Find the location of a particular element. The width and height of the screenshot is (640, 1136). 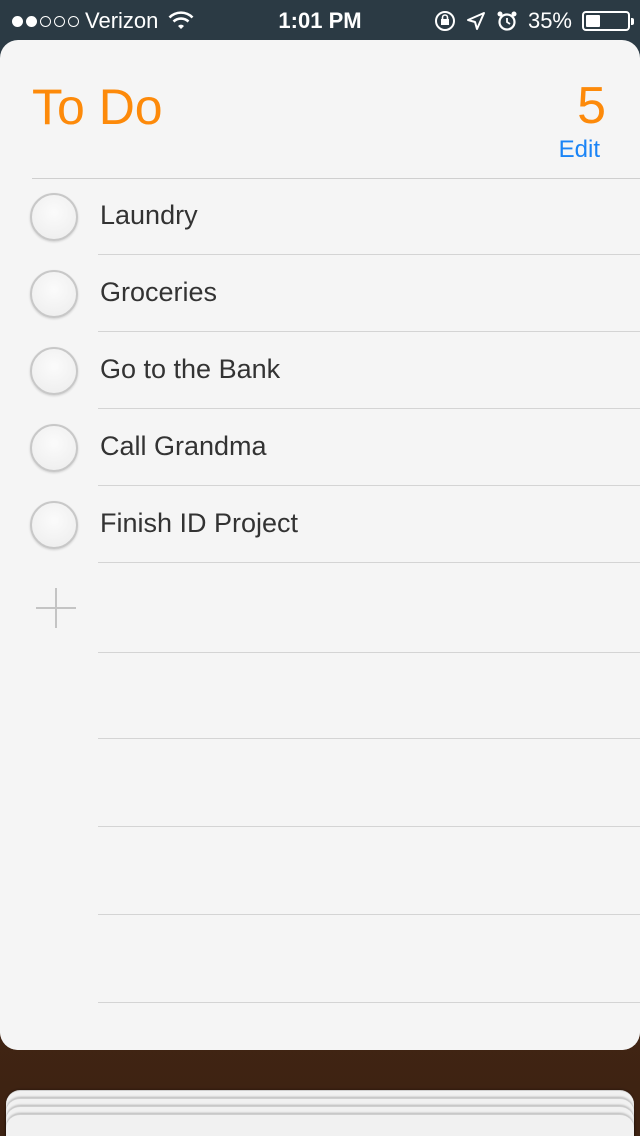

edit-button: Edit is located at coordinates (579, 150).